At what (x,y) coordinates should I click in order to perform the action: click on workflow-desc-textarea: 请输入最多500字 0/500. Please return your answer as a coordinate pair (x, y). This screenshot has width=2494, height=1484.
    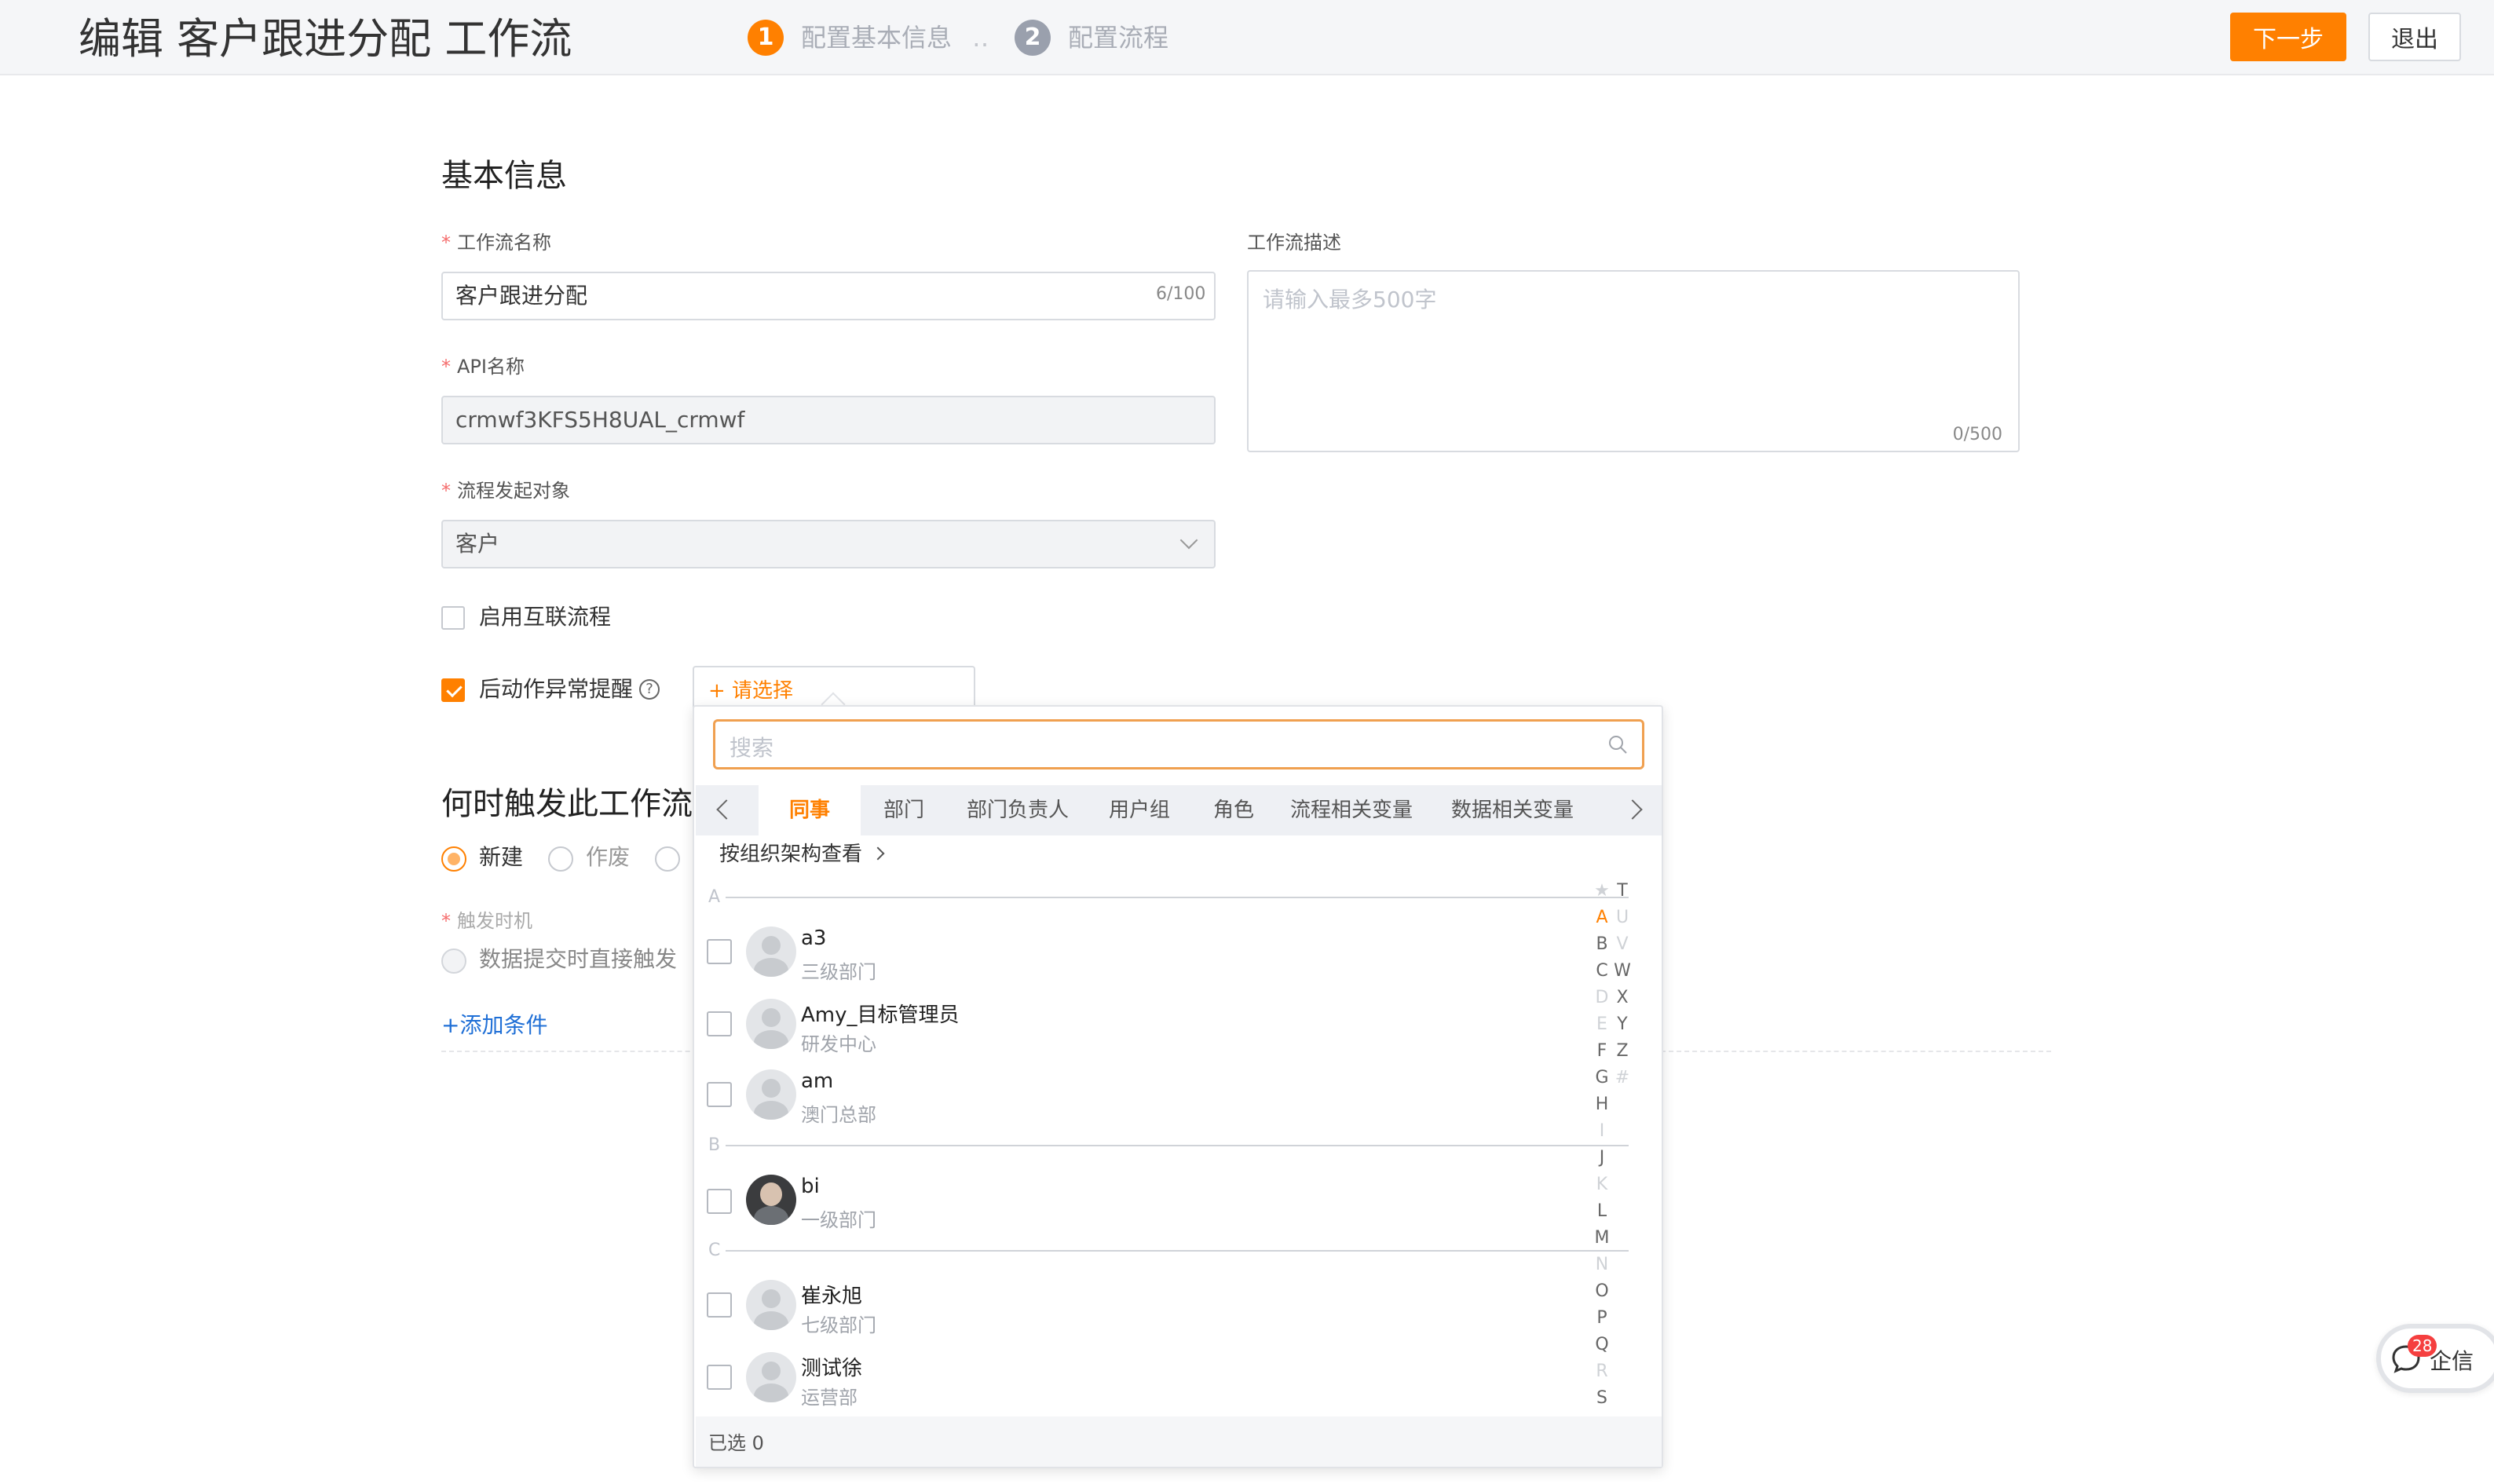
    Looking at the image, I should click on (1633, 361).